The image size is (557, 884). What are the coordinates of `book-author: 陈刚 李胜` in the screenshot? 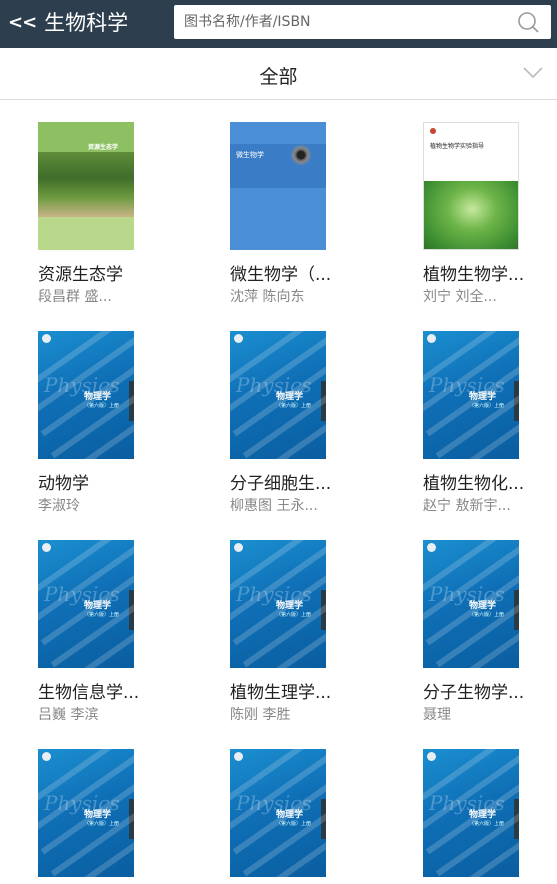 It's located at (260, 715).